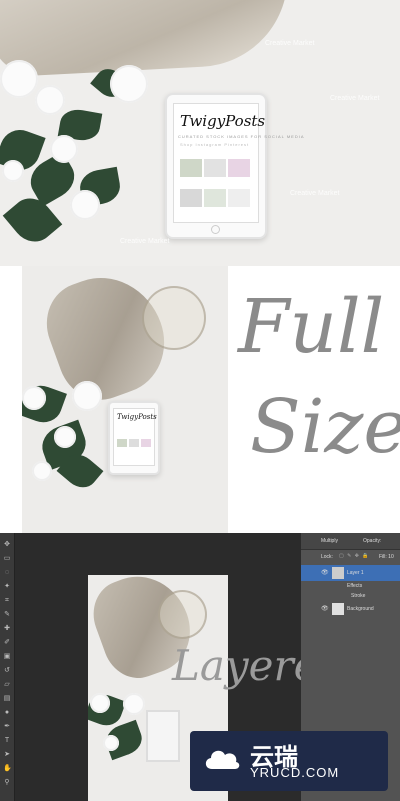  I want to click on lasso-tool-icon: ◌, so click(7, 573).